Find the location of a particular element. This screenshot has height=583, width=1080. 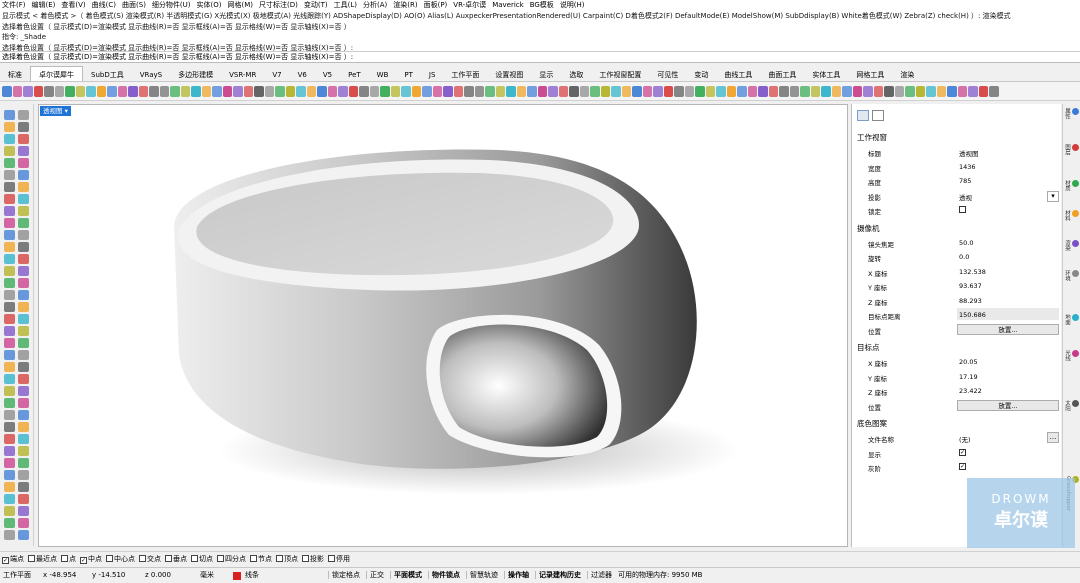

viewport-title: 透视图 ▾ is located at coordinates (55, 111).